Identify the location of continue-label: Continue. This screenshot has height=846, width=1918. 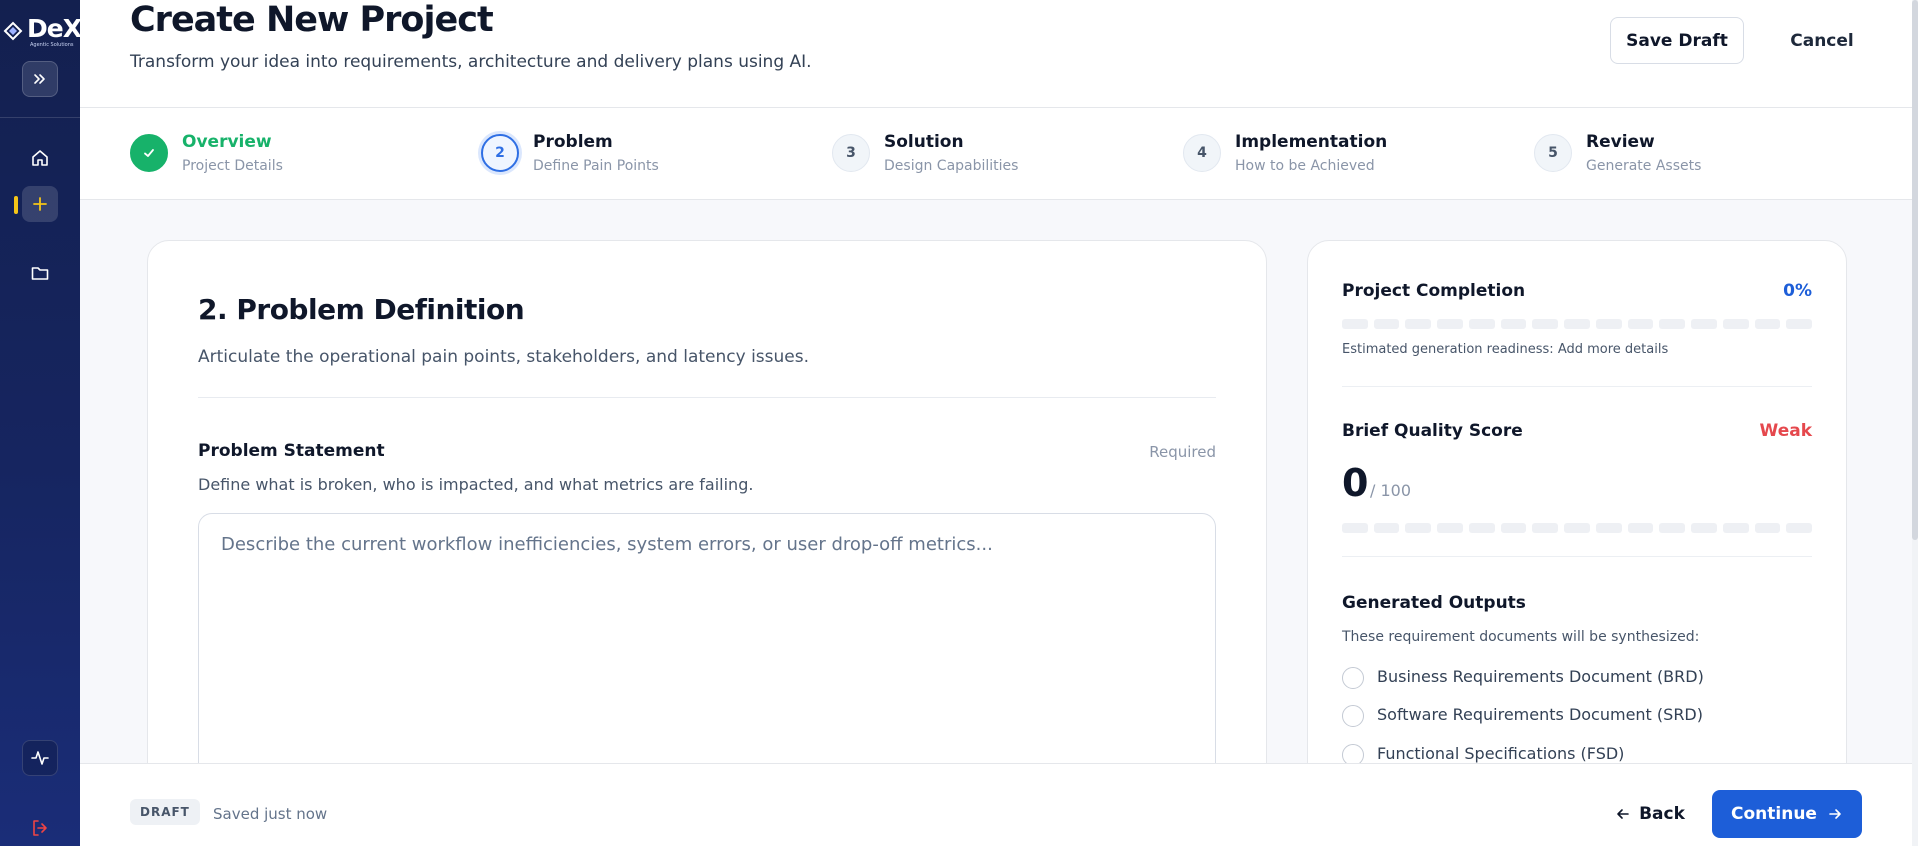
(1774, 814).